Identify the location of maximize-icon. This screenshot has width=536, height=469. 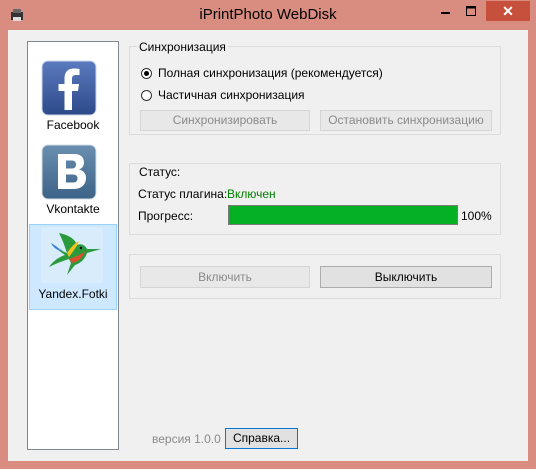
(471, 11).